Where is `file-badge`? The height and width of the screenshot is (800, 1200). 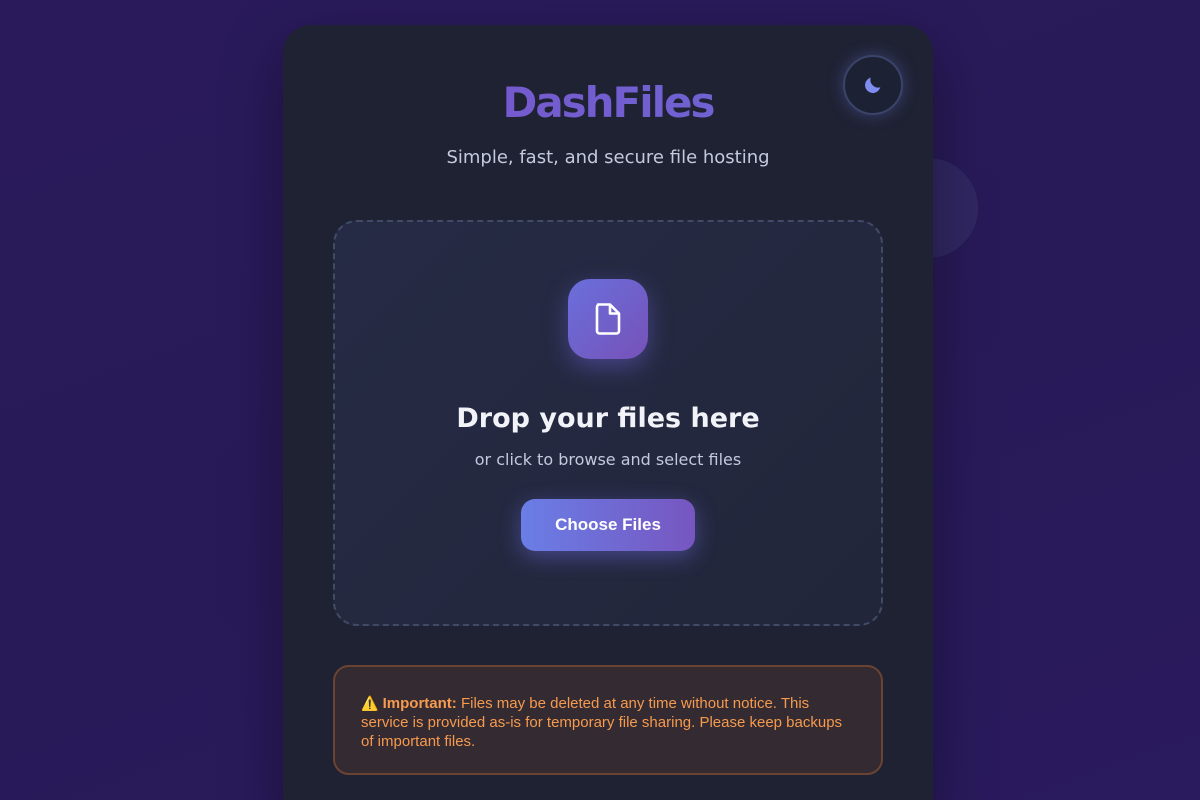 file-badge is located at coordinates (608, 319).